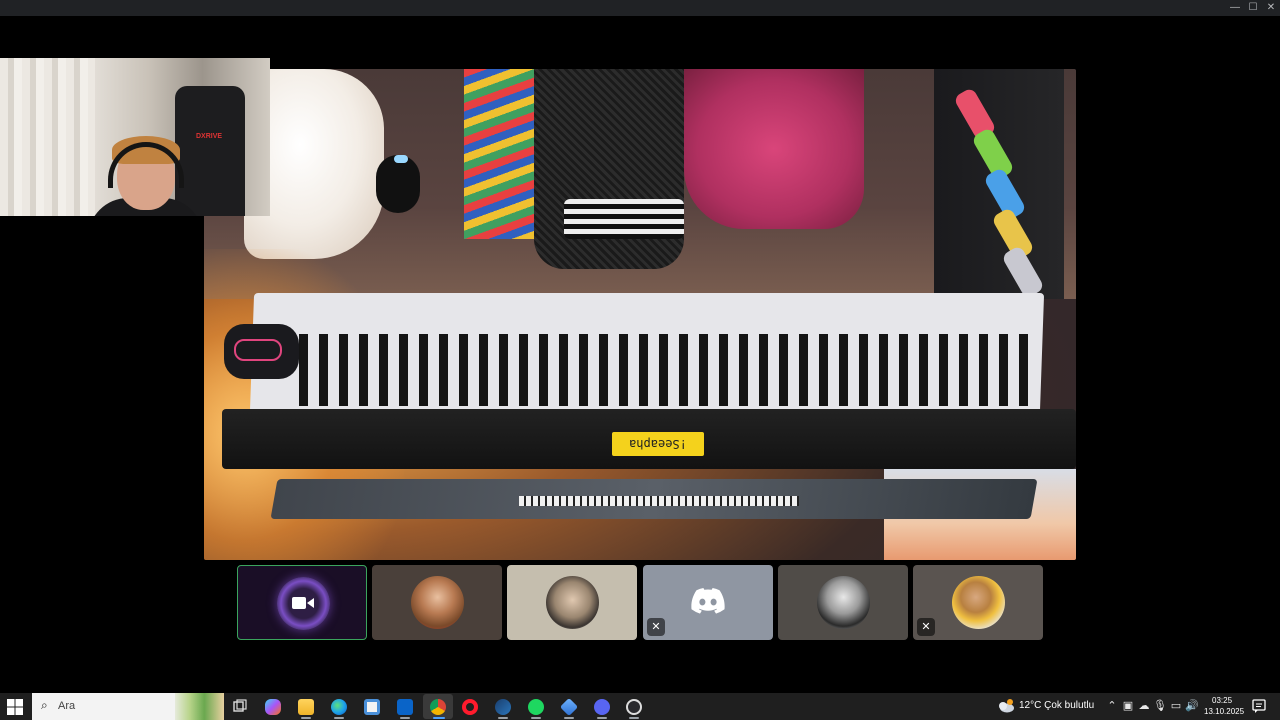  Describe the element at coordinates (401, 159) in the screenshot. I see `stream-mouse-light` at that location.